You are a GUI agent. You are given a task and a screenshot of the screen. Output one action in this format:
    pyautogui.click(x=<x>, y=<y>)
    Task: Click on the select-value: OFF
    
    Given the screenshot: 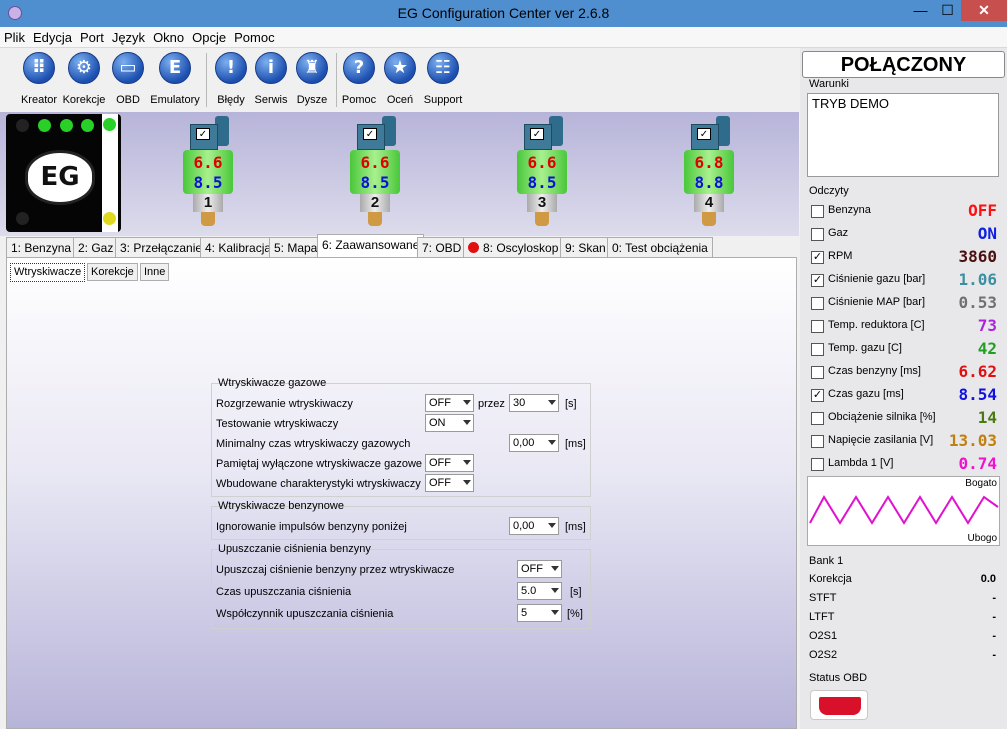 What is the action you would take?
    pyautogui.click(x=532, y=569)
    